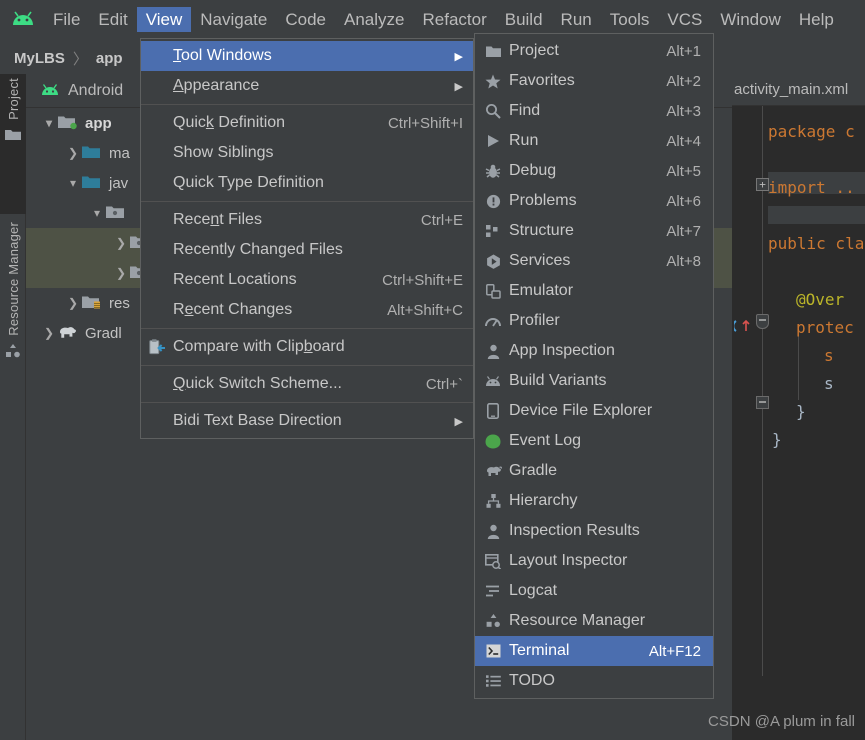 This screenshot has height=740, width=865. I want to click on tool-window-item-label: Problems, so click(543, 200).